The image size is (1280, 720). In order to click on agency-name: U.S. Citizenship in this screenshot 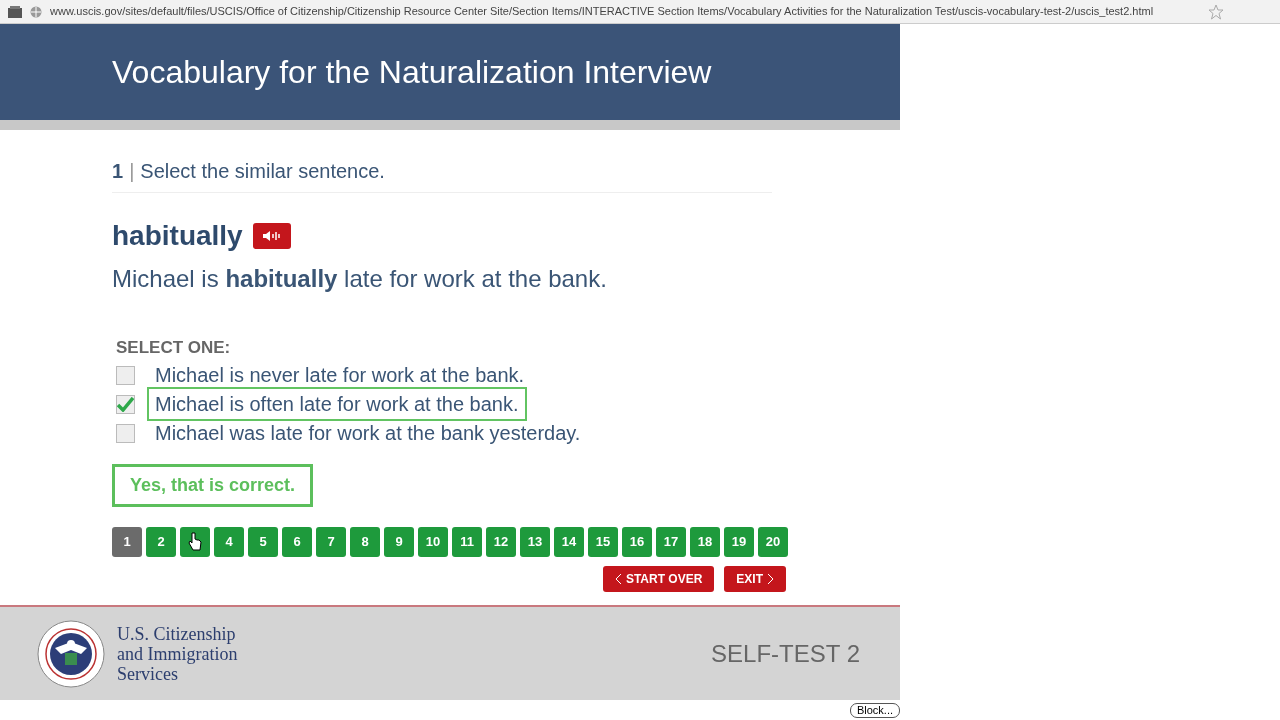, I will do `click(177, 633)`.